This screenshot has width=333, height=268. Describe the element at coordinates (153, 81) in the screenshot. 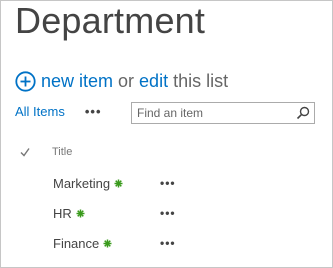

I see `edit-link: edit` at that location.